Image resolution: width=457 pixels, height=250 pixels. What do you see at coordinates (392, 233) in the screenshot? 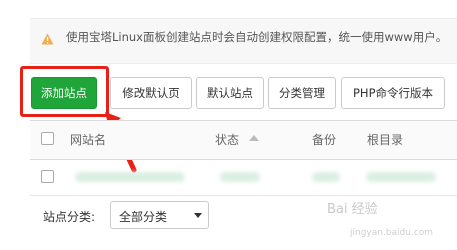
I see `baidu-watermark-url: jingyan.baidu.com` at bounding box center [392, 233].